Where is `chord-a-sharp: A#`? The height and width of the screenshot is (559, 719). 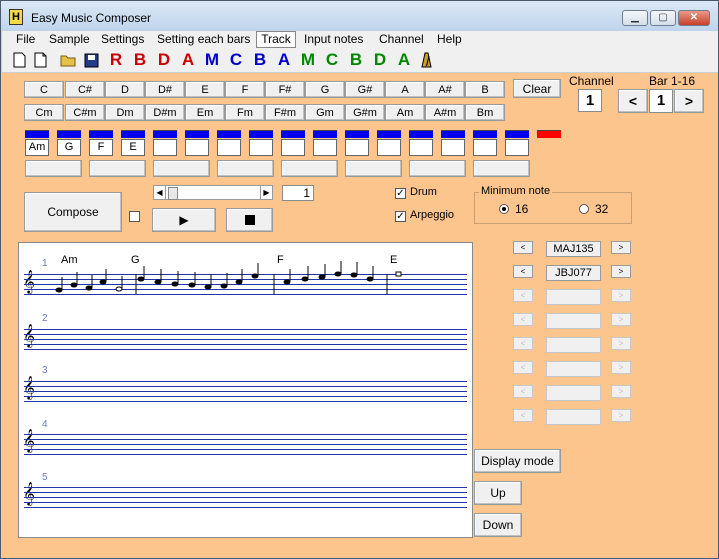
chord-a-sharp: A# is located at coordinates (445, 89).